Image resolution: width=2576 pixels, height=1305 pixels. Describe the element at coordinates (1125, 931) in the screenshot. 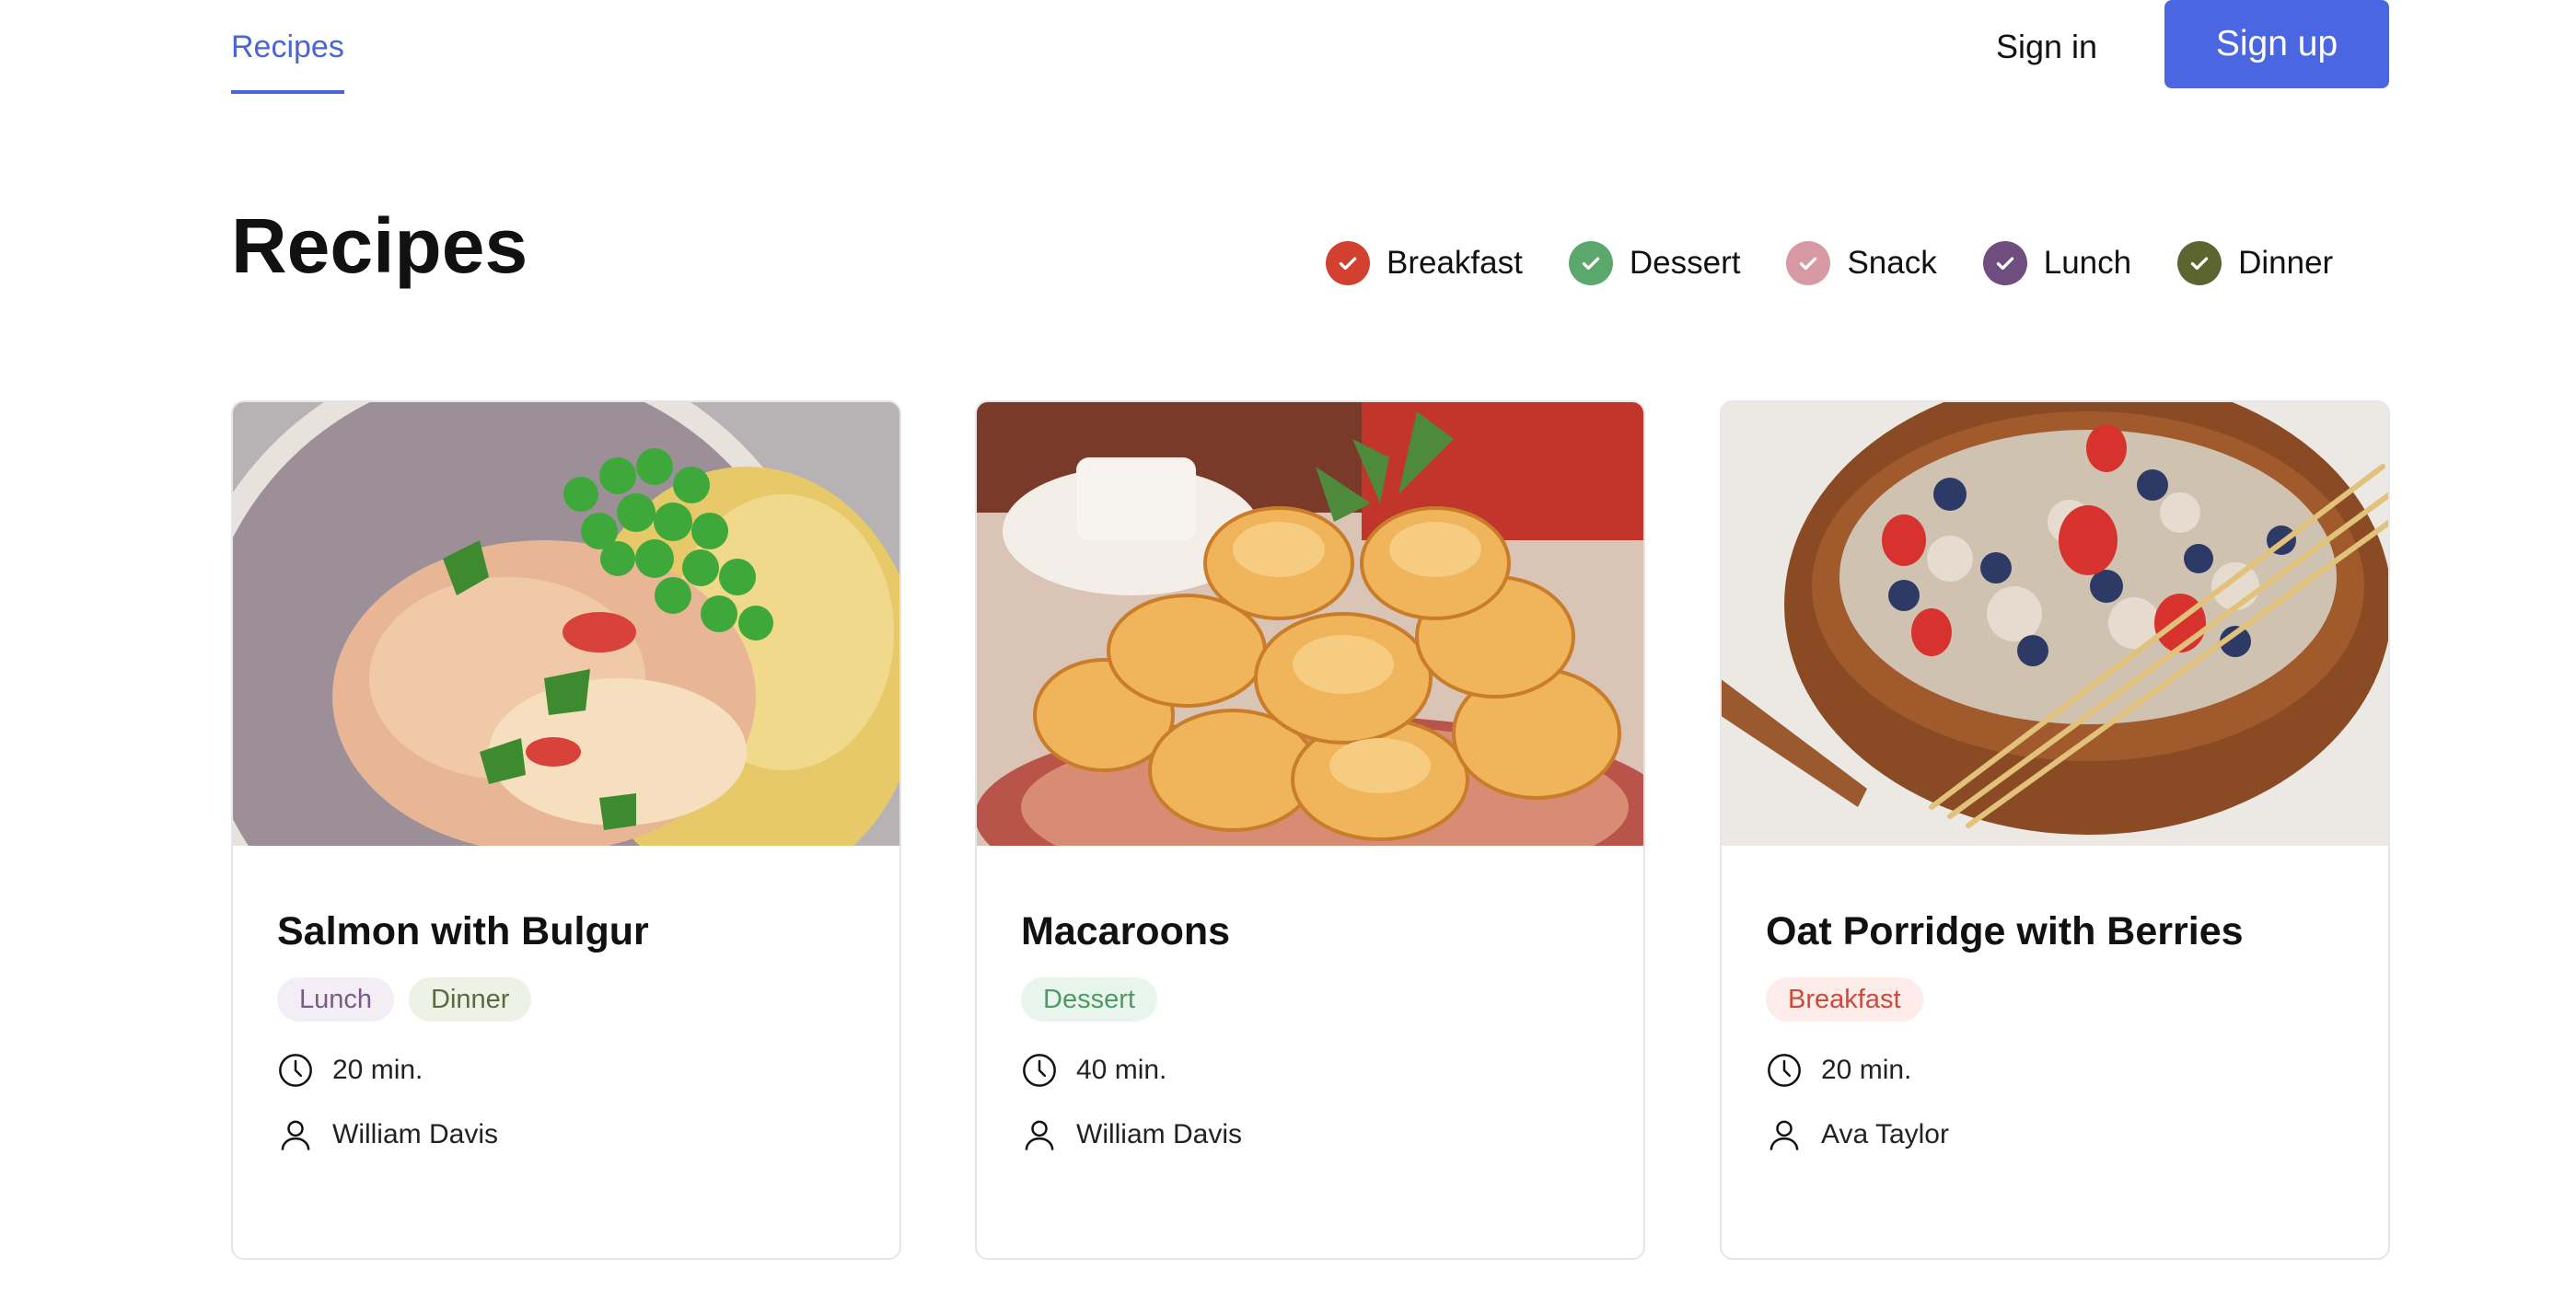

I see `recipe-title: Macaroons` at that location.